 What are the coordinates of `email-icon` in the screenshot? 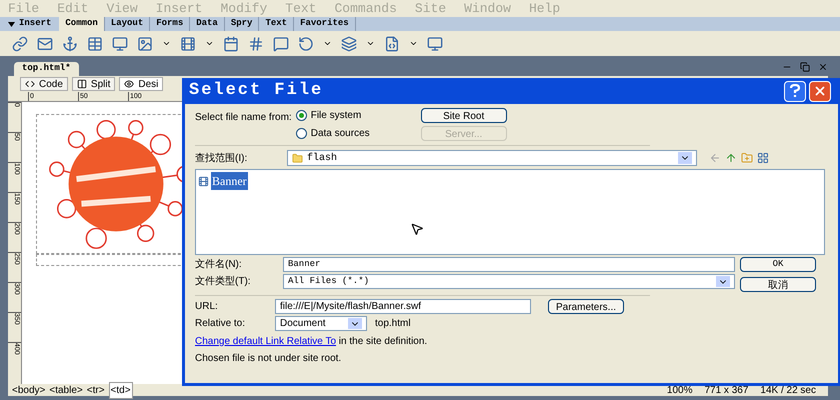 It's located at (45, 44).